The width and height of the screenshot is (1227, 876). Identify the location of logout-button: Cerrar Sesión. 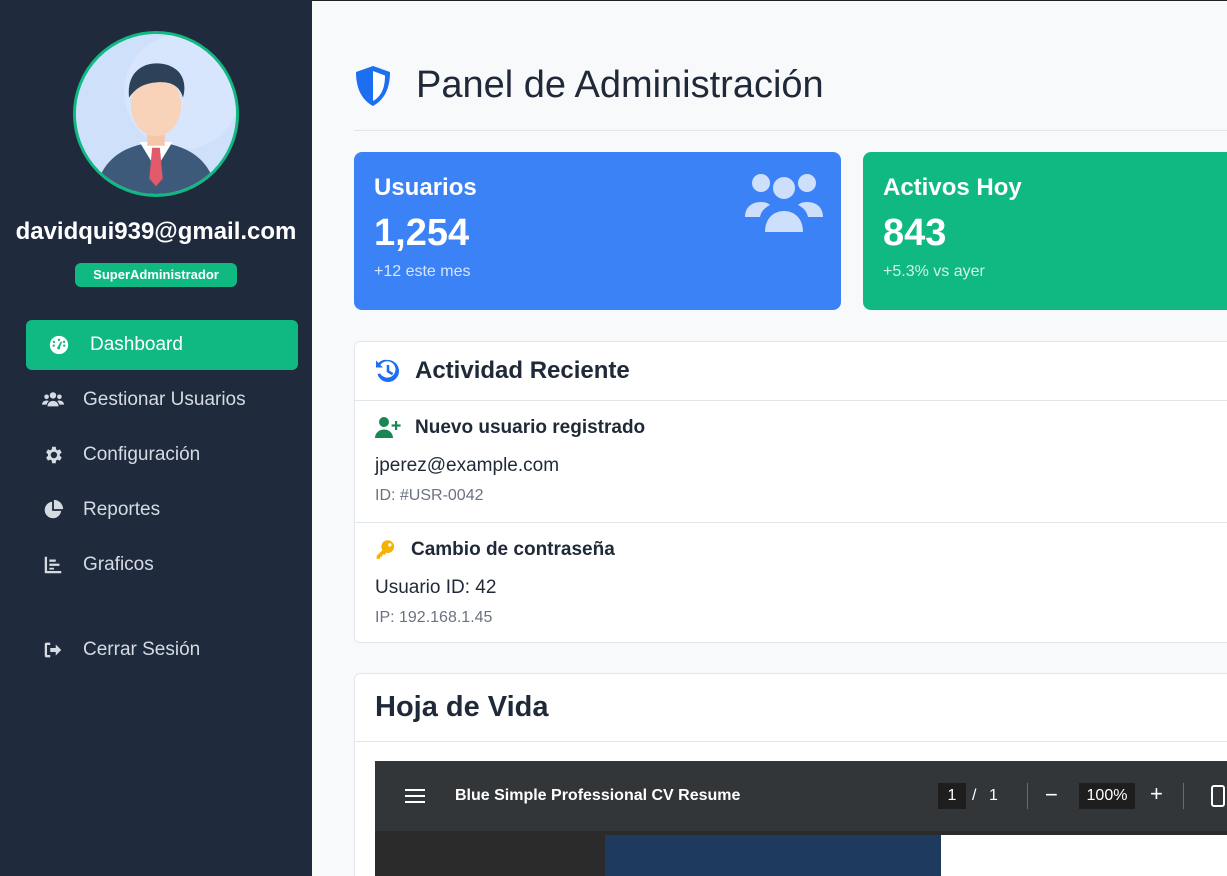
(162, 650).